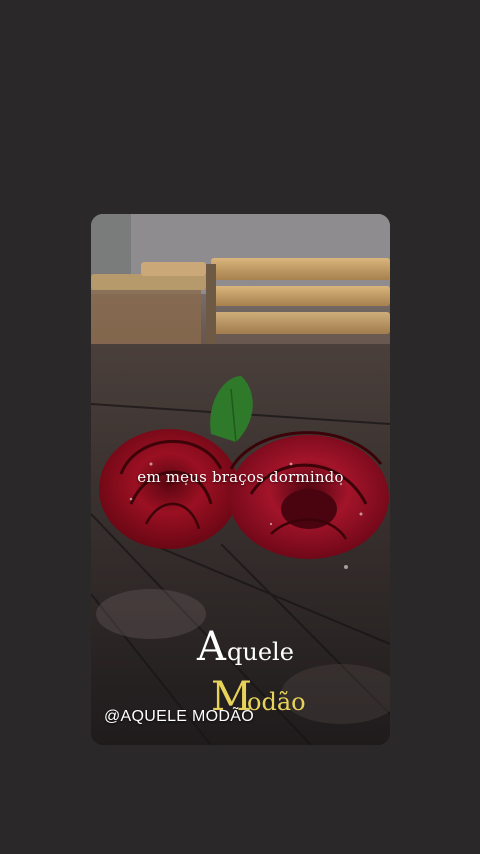 This screenshot has width=480, height=854. Describe the element at coordinates (276, 701) in the screenshot. I see `svg-text: odão` at that location.